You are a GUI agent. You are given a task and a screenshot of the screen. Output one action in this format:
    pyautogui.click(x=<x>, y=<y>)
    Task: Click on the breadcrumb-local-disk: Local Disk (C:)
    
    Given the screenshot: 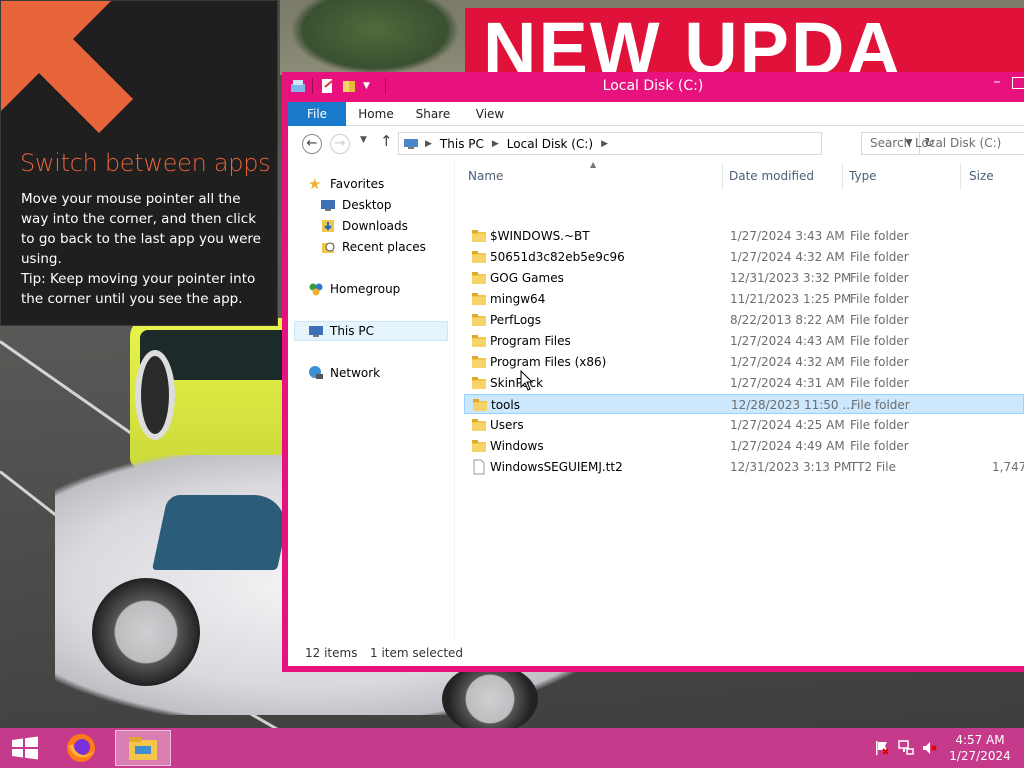 What is the action you would take?
    pyautogui.click(x=550, y=144)
    